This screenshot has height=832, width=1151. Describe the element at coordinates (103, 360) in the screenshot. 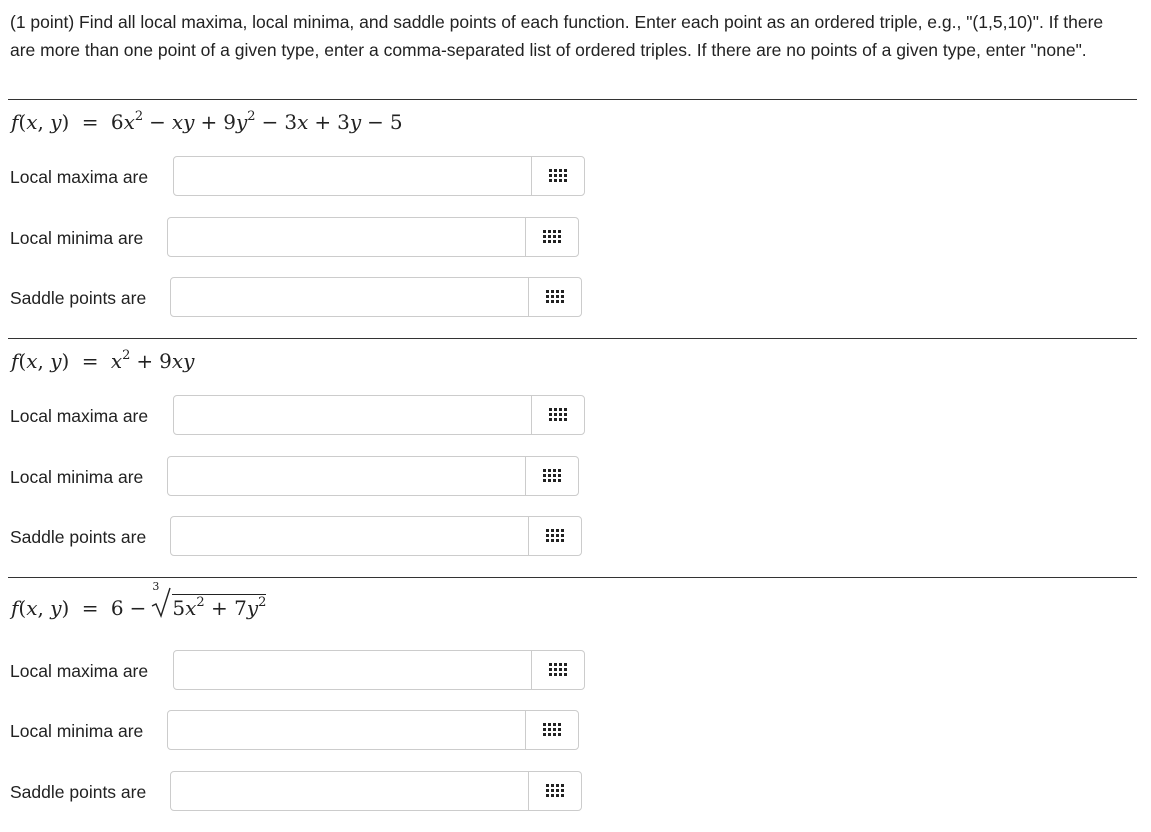

I see `function-formula-2: f(x, y) = x2 +9xy` at that location.